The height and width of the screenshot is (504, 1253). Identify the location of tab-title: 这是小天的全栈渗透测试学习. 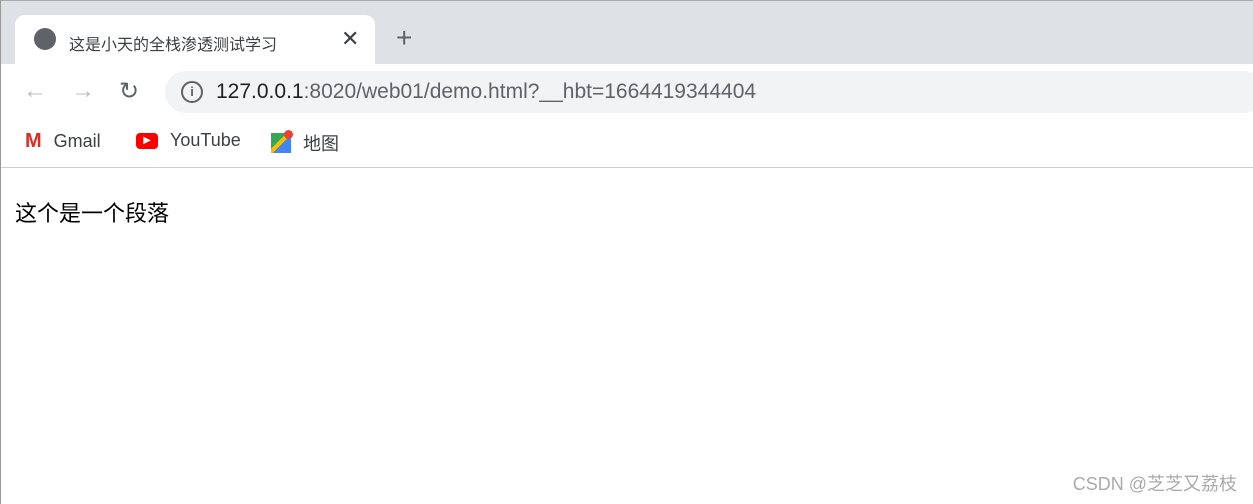
(173, 45).